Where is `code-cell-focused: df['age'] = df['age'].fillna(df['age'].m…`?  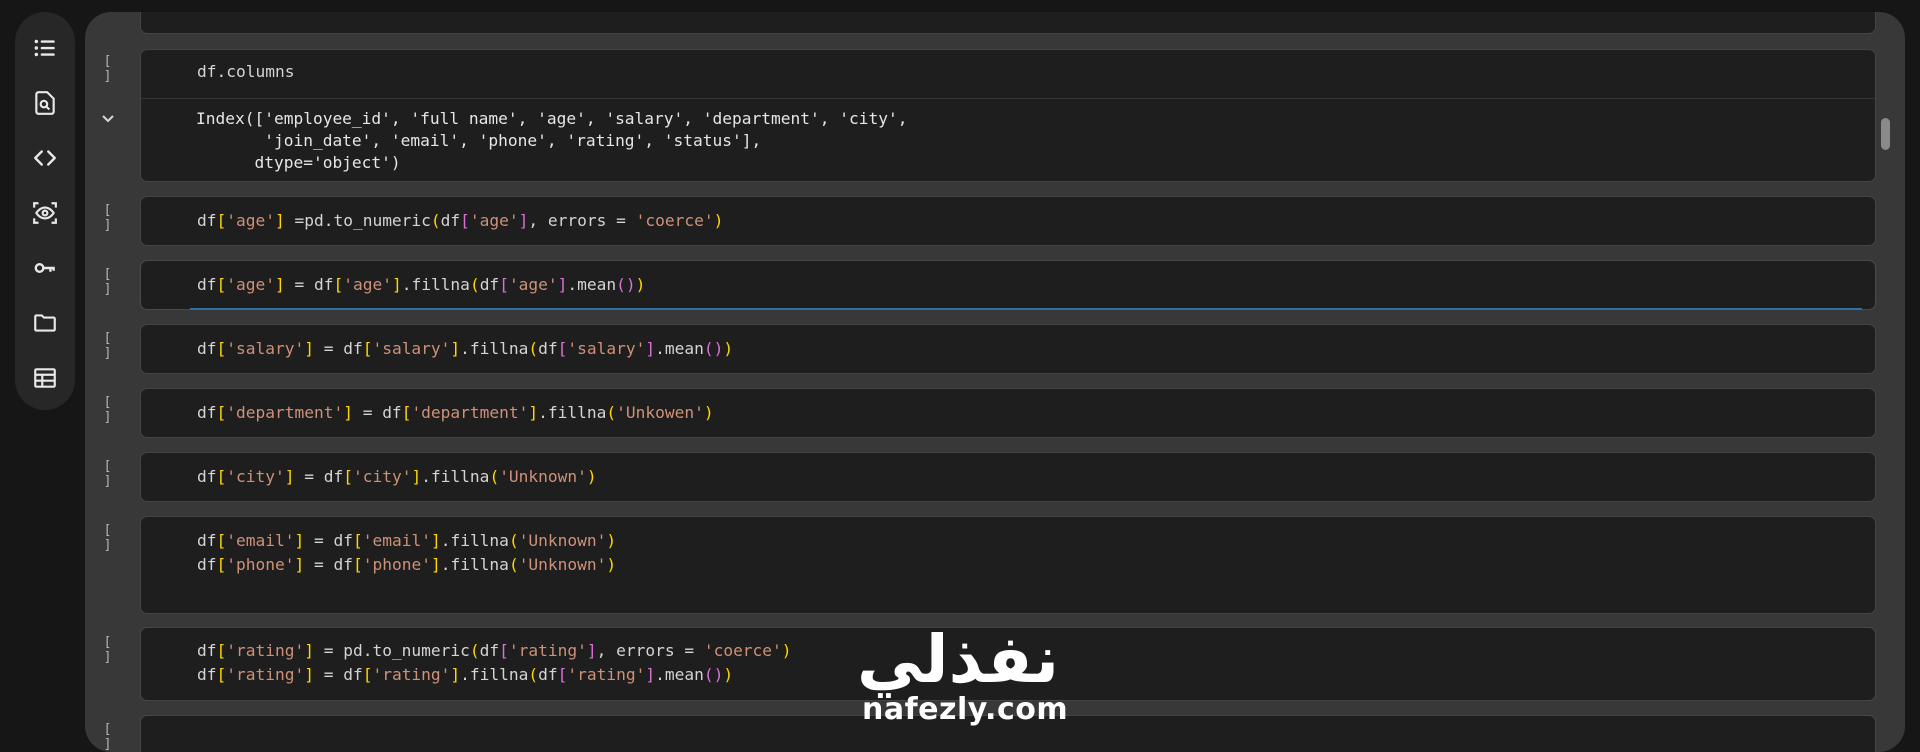
code-cell-focused: df['age'] = df['age'].fillna(df['age'].m… is located at coordinates (1008, 285).